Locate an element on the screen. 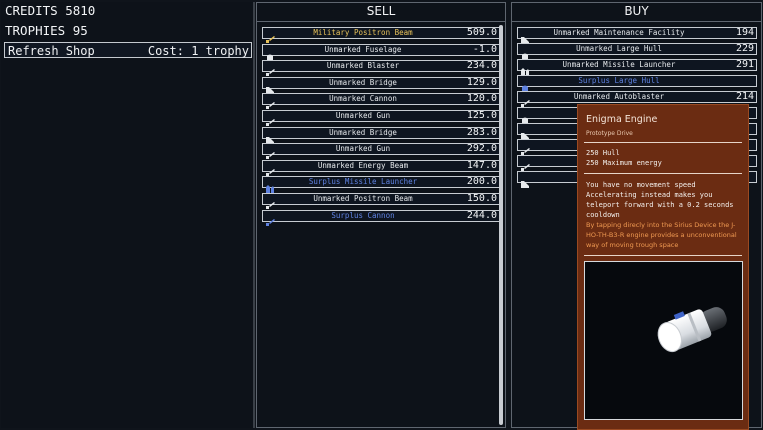 The width and height of the screenshot is (763, 430). sell-item-row: Unmarked Fuselage -1.0 is located at coordinates (381, 52).